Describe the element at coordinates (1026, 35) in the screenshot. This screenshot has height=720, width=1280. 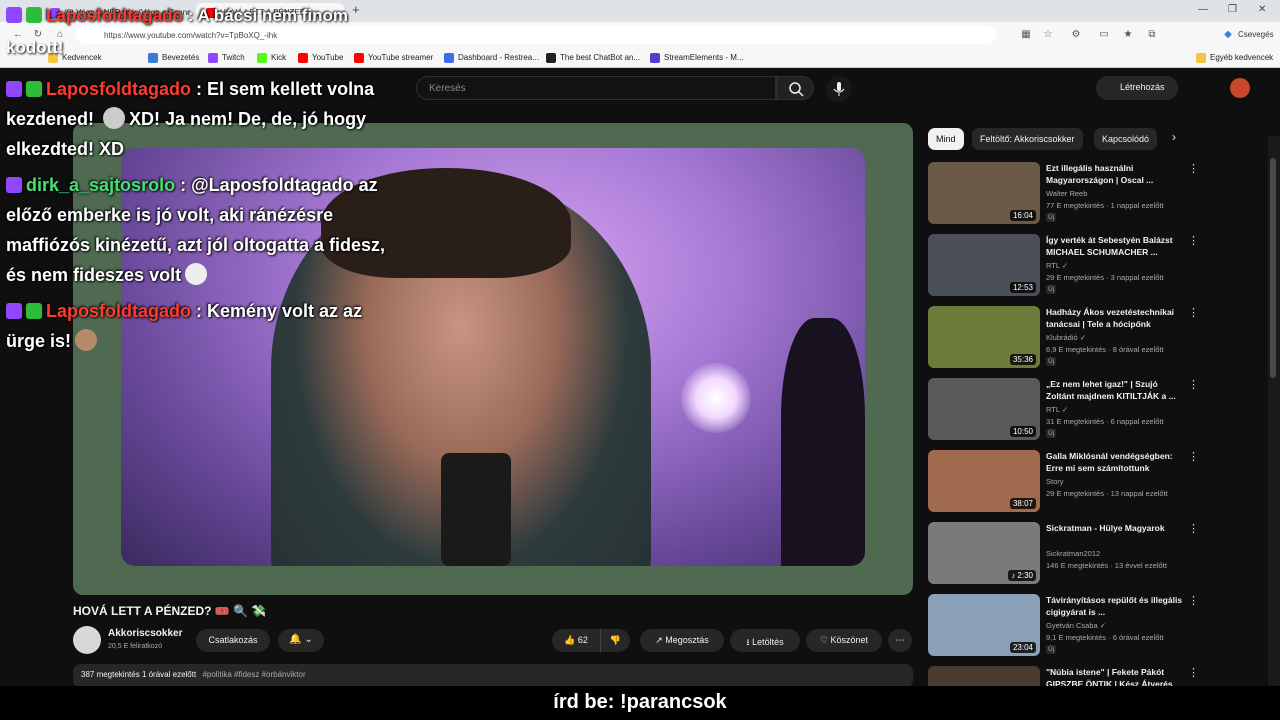
I see `apps-icon: ▦` at that location.